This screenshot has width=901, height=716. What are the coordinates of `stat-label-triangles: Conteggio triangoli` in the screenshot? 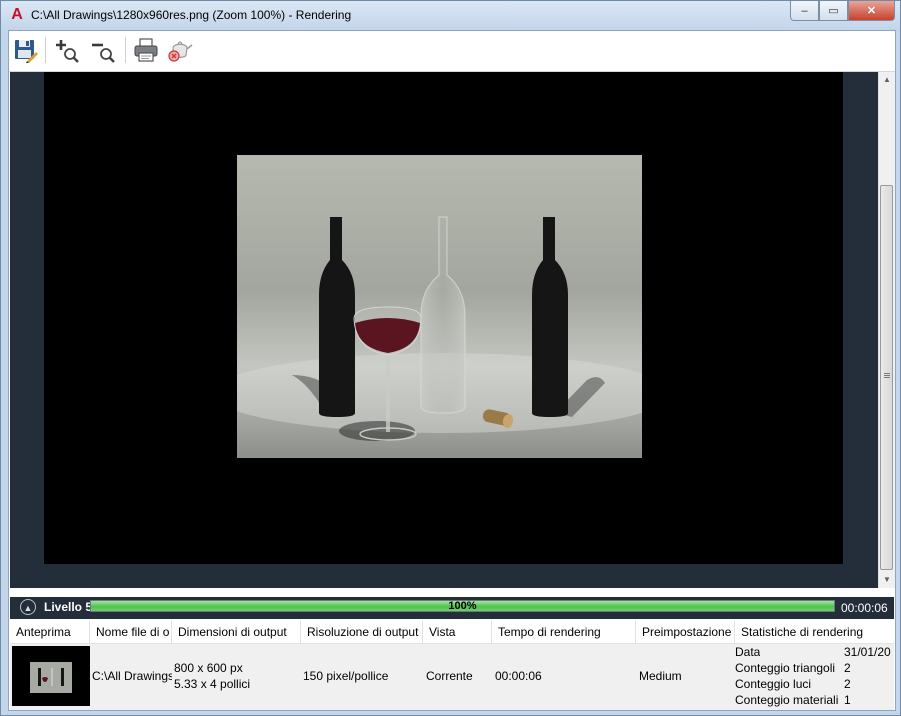 It's located at (785, 668).